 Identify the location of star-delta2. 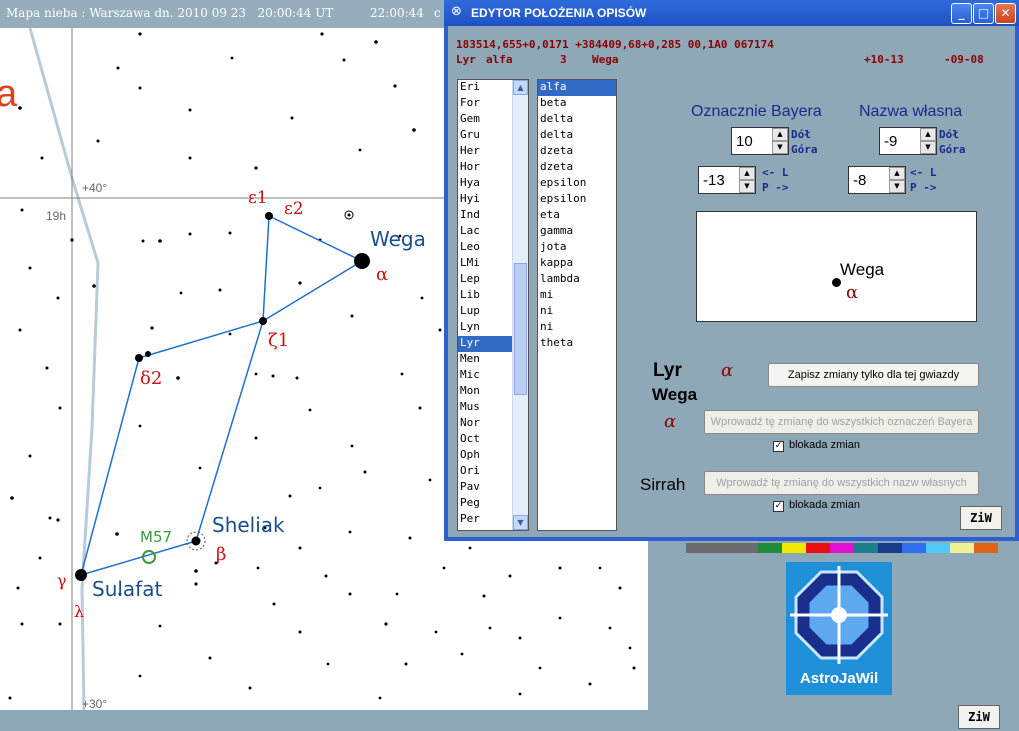
(139, 358).